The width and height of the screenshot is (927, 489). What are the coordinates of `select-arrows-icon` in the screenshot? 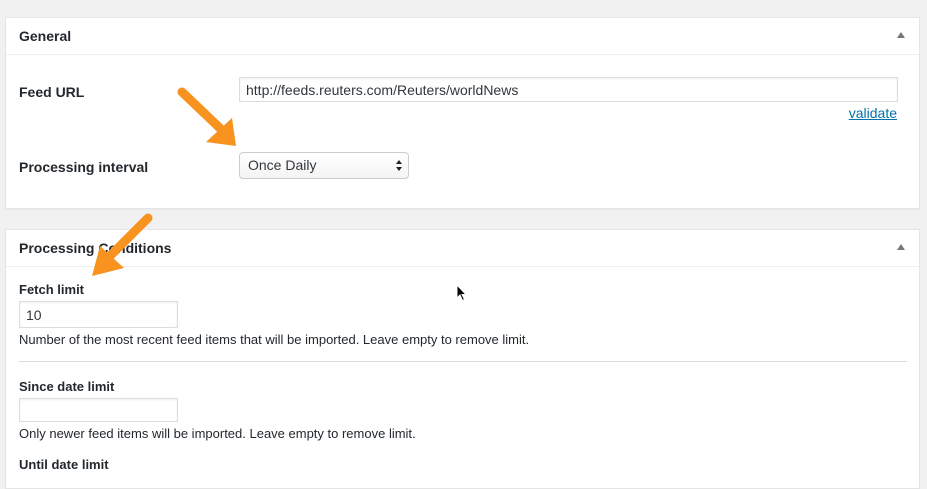 It's located at (400, 166).